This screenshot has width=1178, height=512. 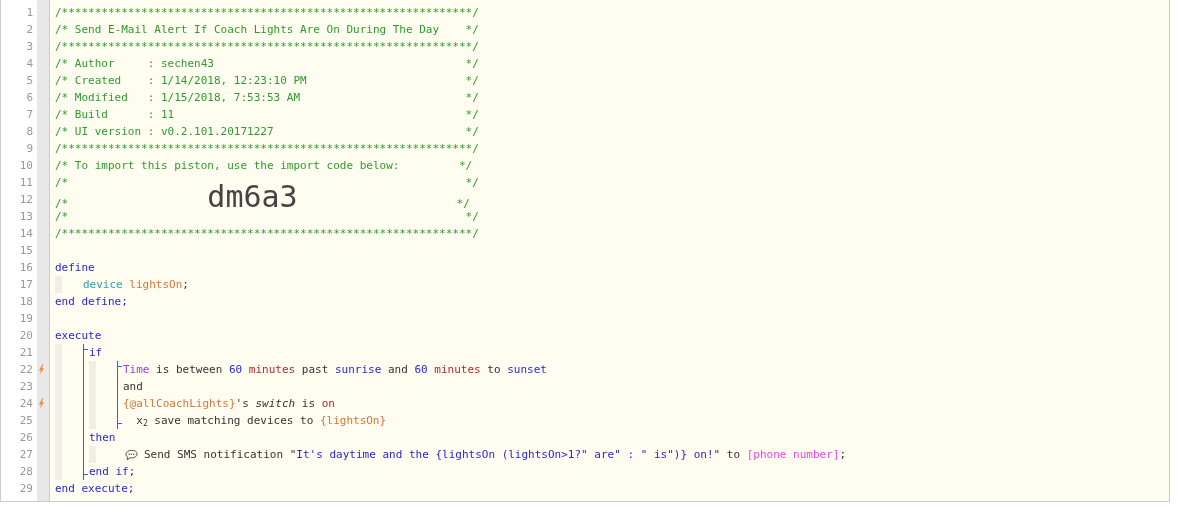 What do you see at coordinates (267, 98) in the screenshot?
I see `code-line: /* Modified : 1/15/2018, 7:53:53 AM */` at bounding box center [267, 98].